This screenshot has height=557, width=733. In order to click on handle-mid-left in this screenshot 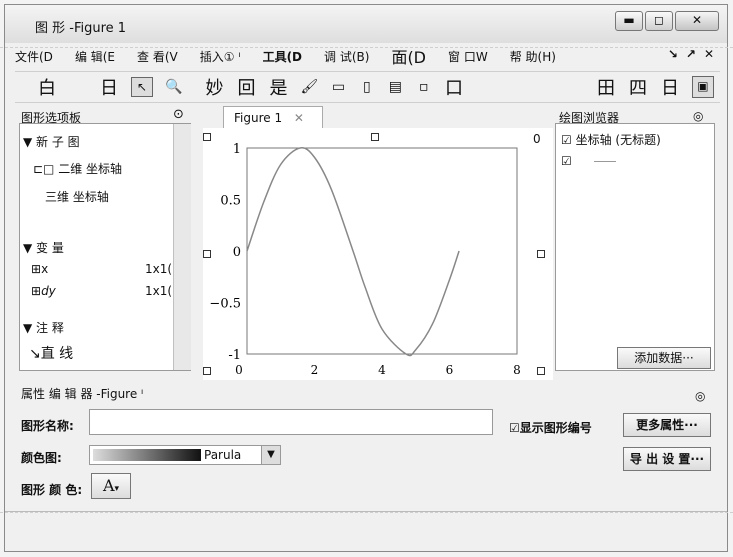, I will do `click(207, 254)`.